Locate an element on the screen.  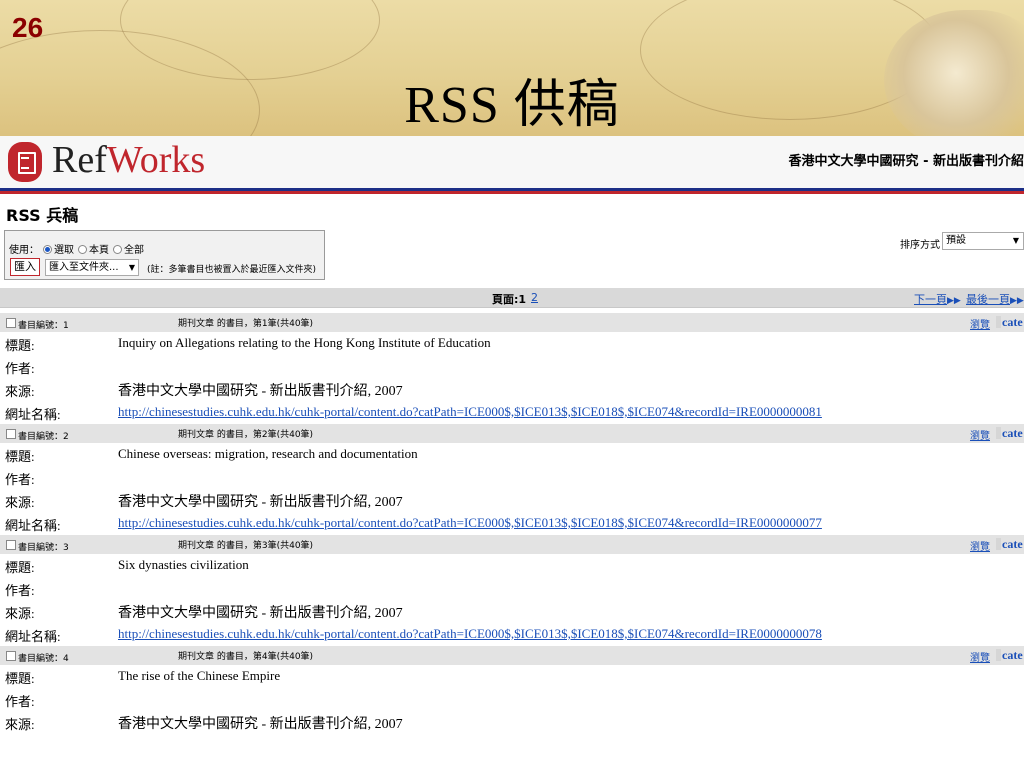
refworks-header: RefWorks 香港中文大學中國研究 - 新出版書刊介紹 is located at coordinates (512, 162).